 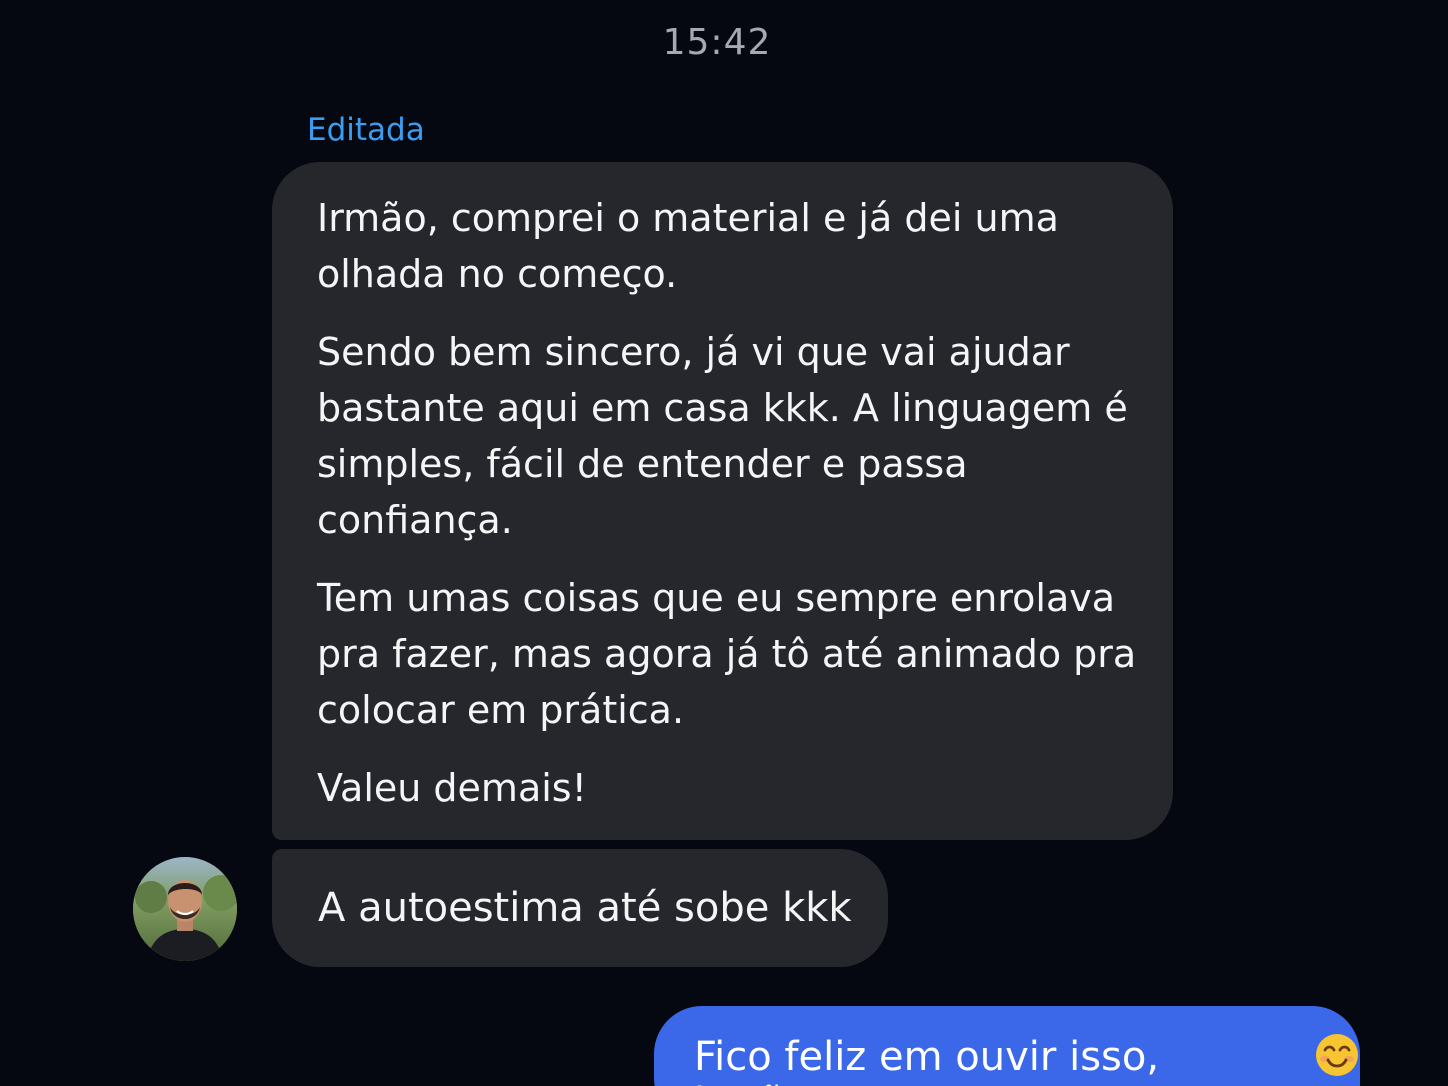 What do you see at coordinates (366, 130) in the screenshot?
I see `edited-label: Editada` at bounding box center [366, 130].